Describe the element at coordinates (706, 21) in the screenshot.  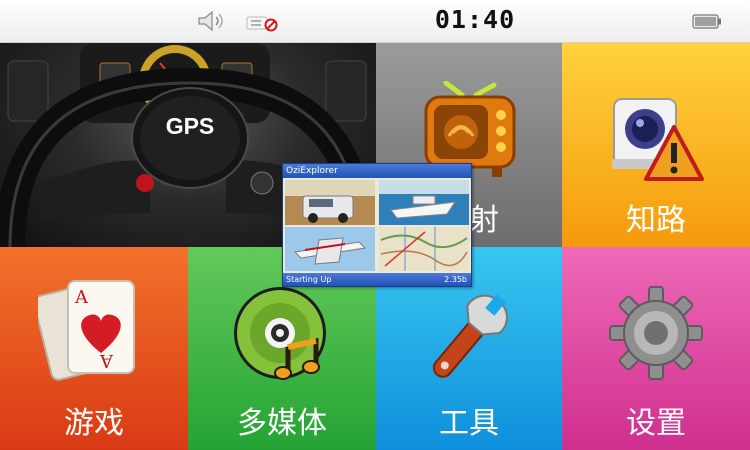
I see `battery-icon` at that location.